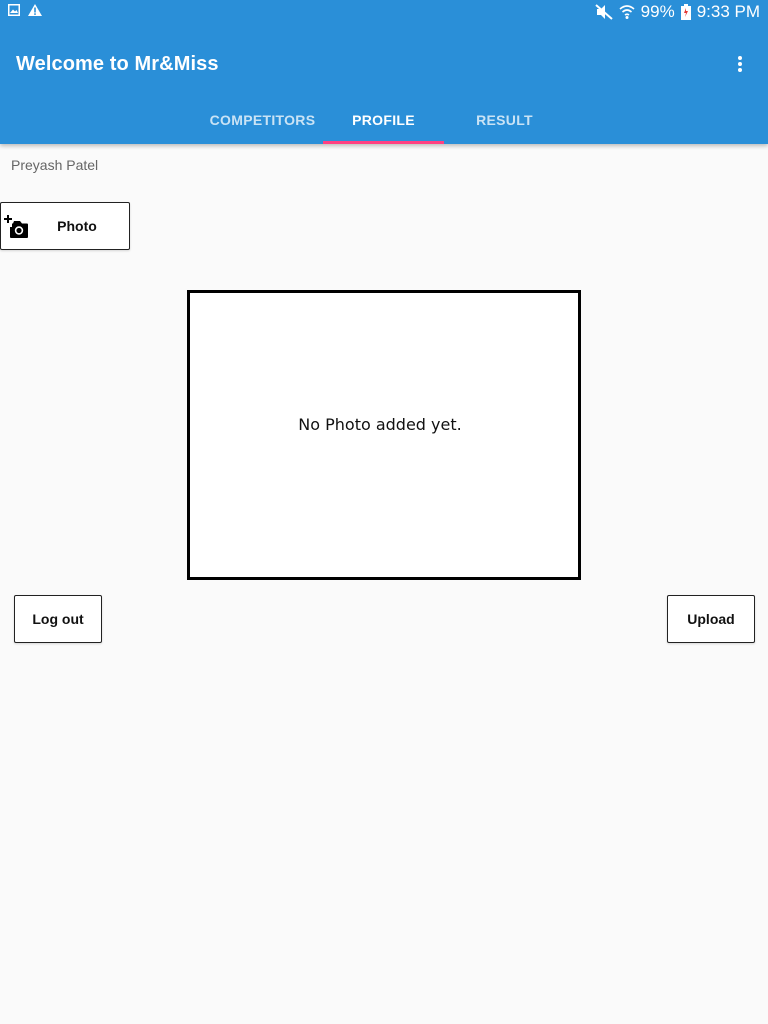  What do you see at coordinates (58, 619) in the screenshot?
I see `logout-button: Log out` at bounding box center [58, 619].